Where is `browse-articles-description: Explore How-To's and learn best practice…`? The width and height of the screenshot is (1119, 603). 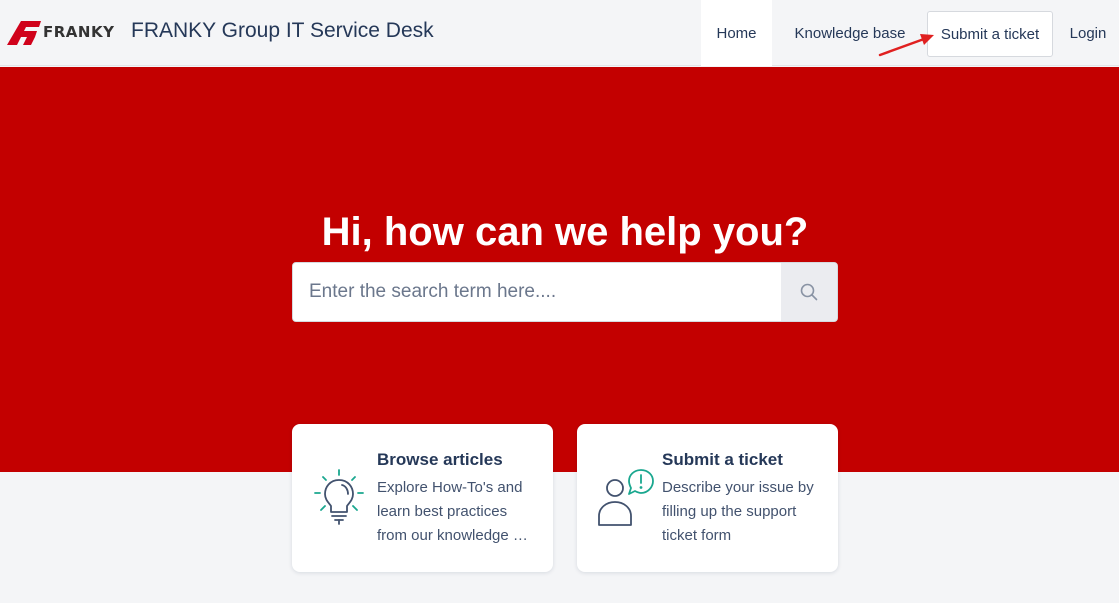 browse-articles-description: Explore How-To's and learn best practice… is located at coordinates (457, 512).